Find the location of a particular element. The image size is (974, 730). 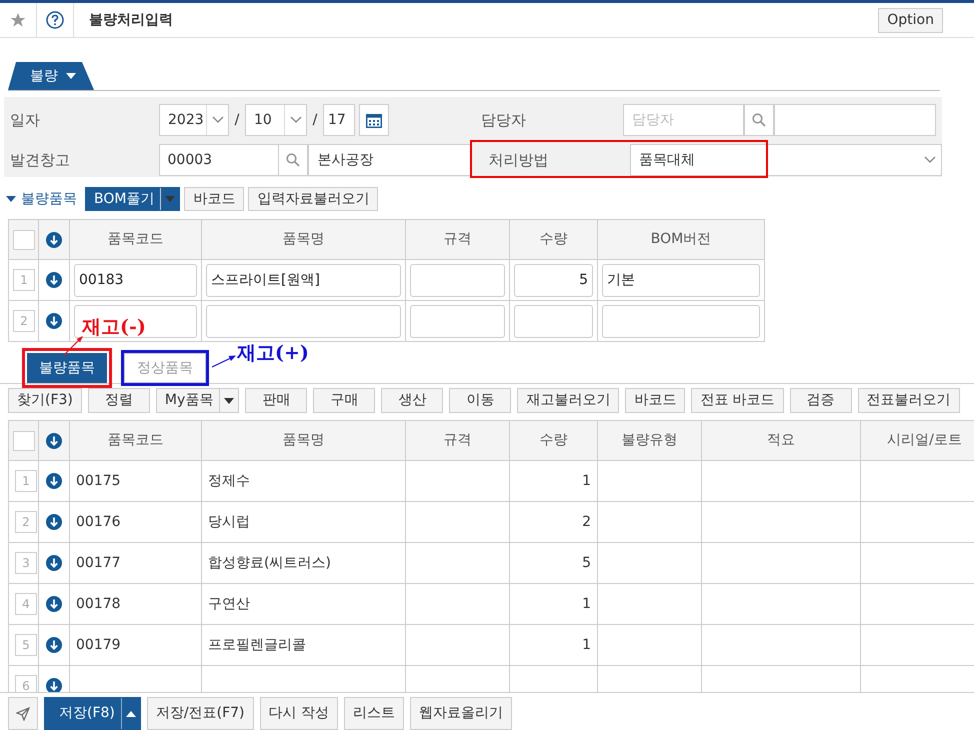

item-code-field: 00183 is located at coordinates (135, 280).